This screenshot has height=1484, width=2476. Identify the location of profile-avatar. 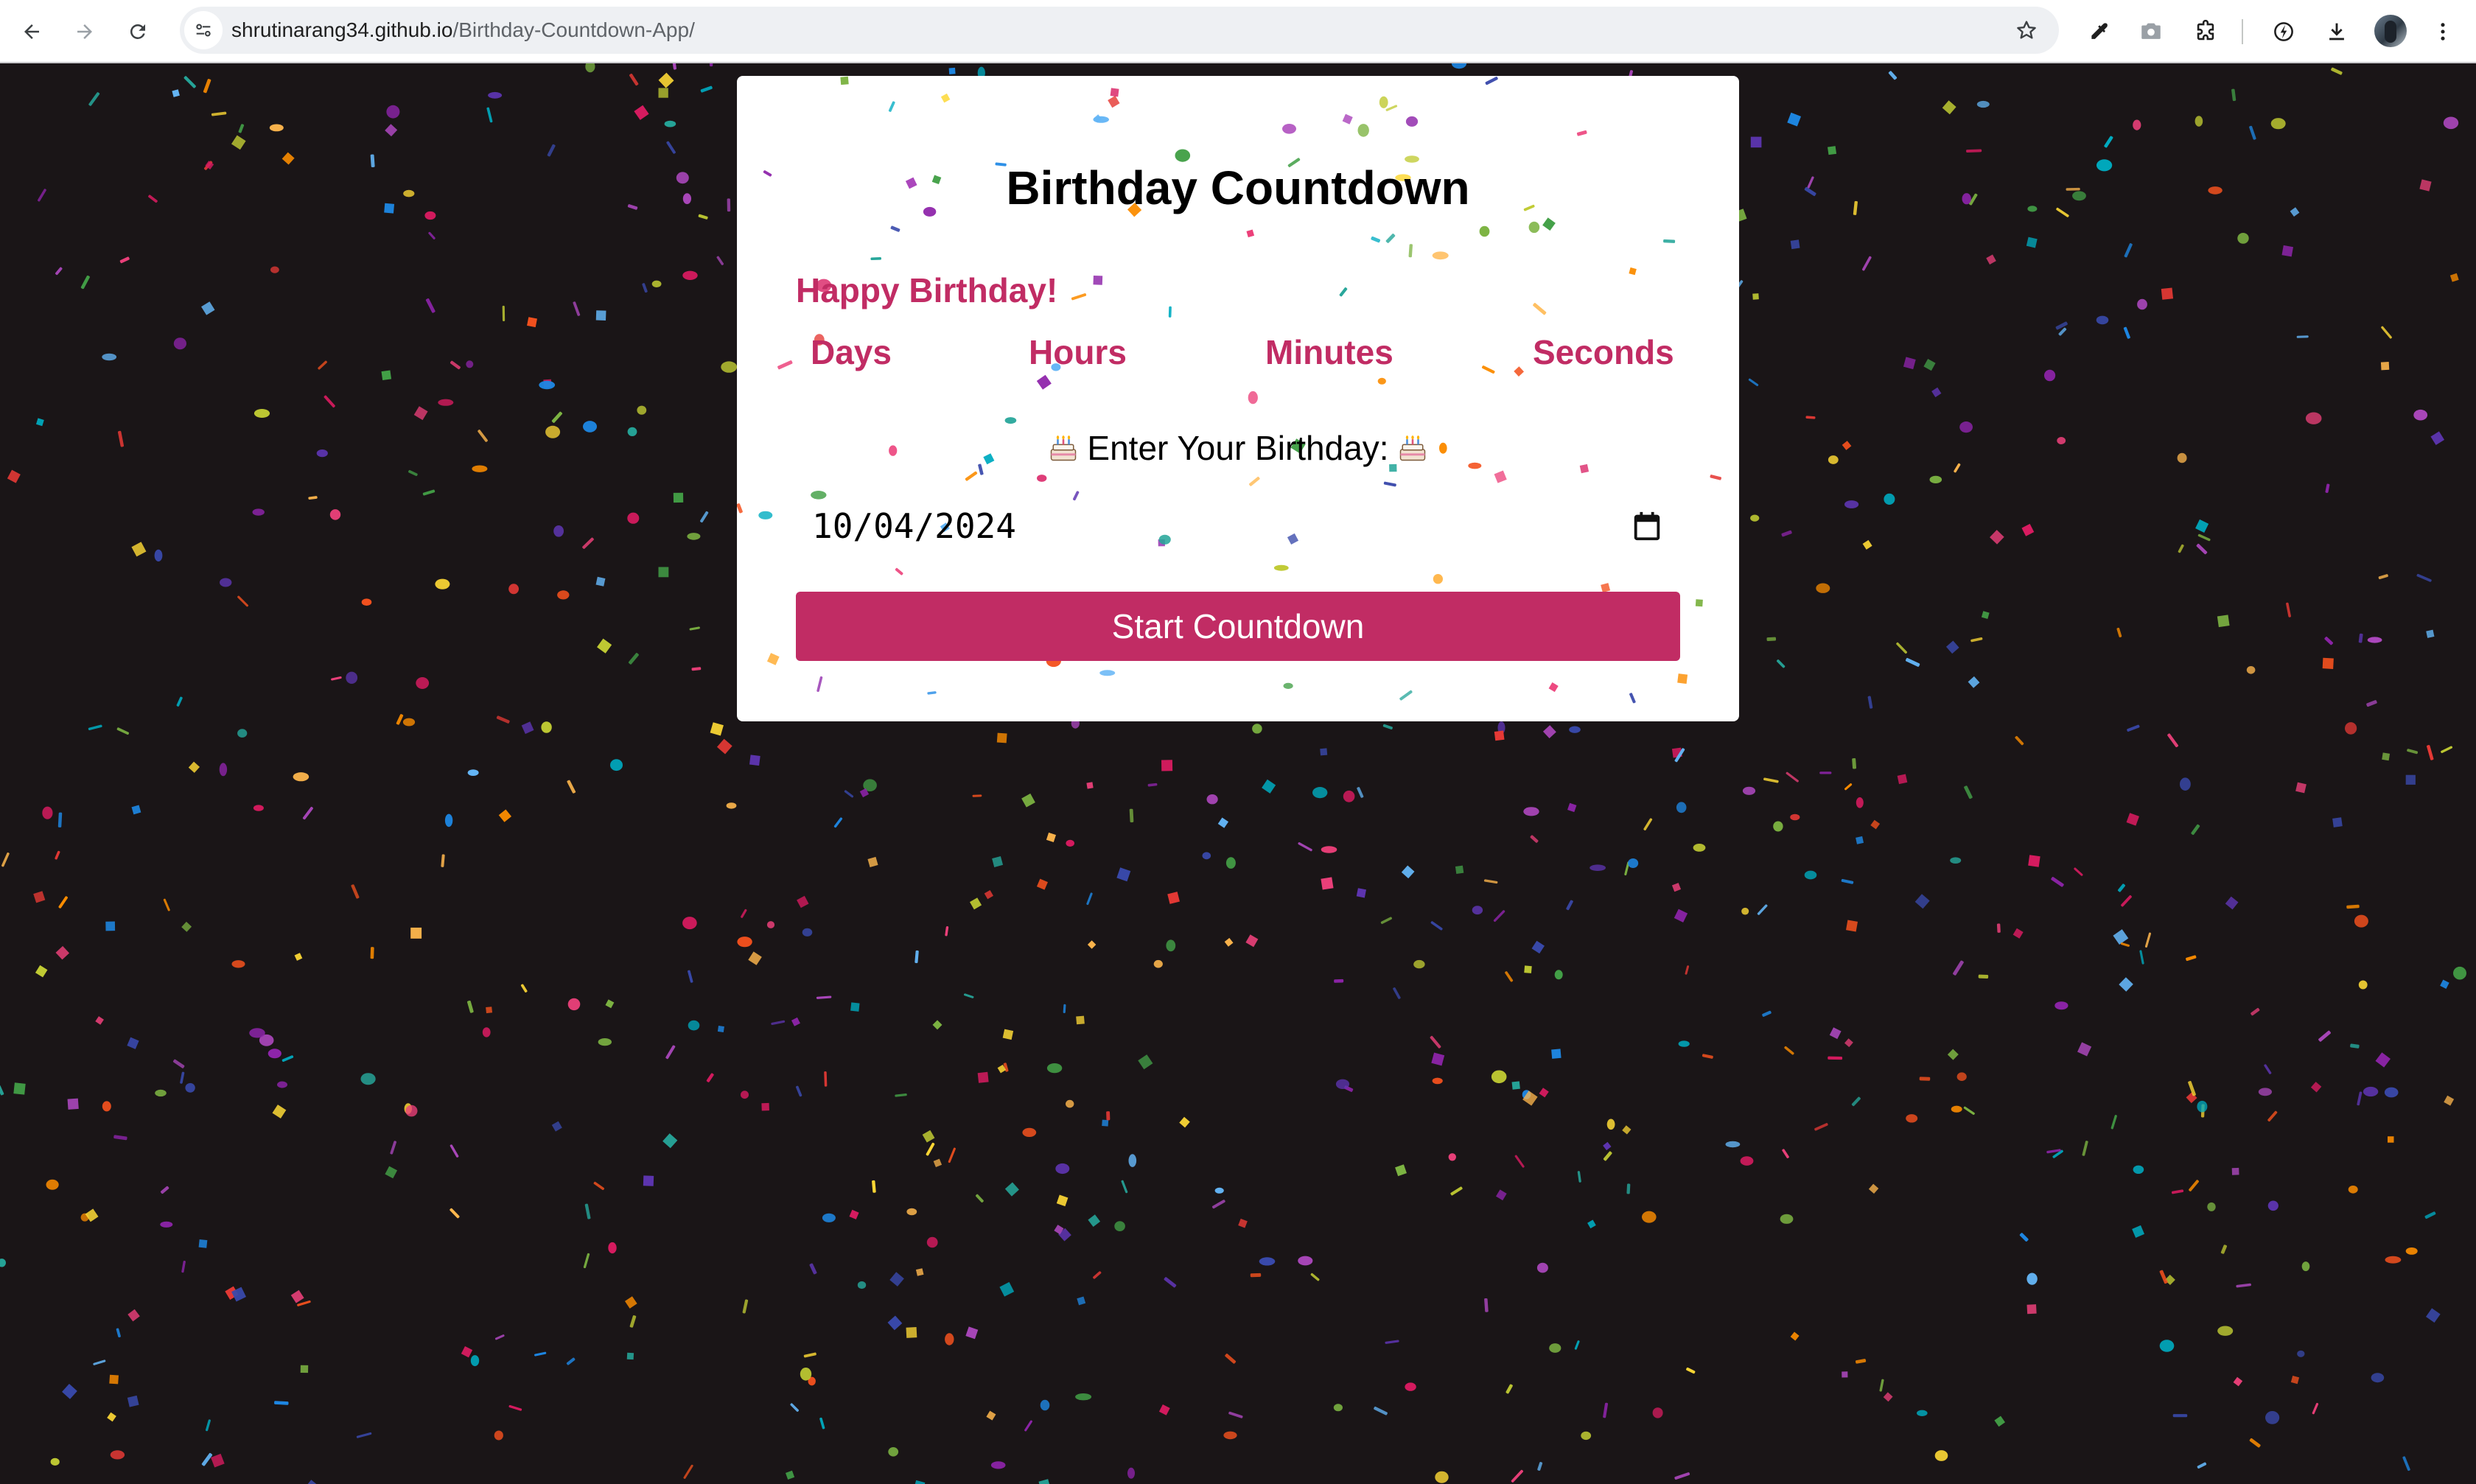
(2390, 31).